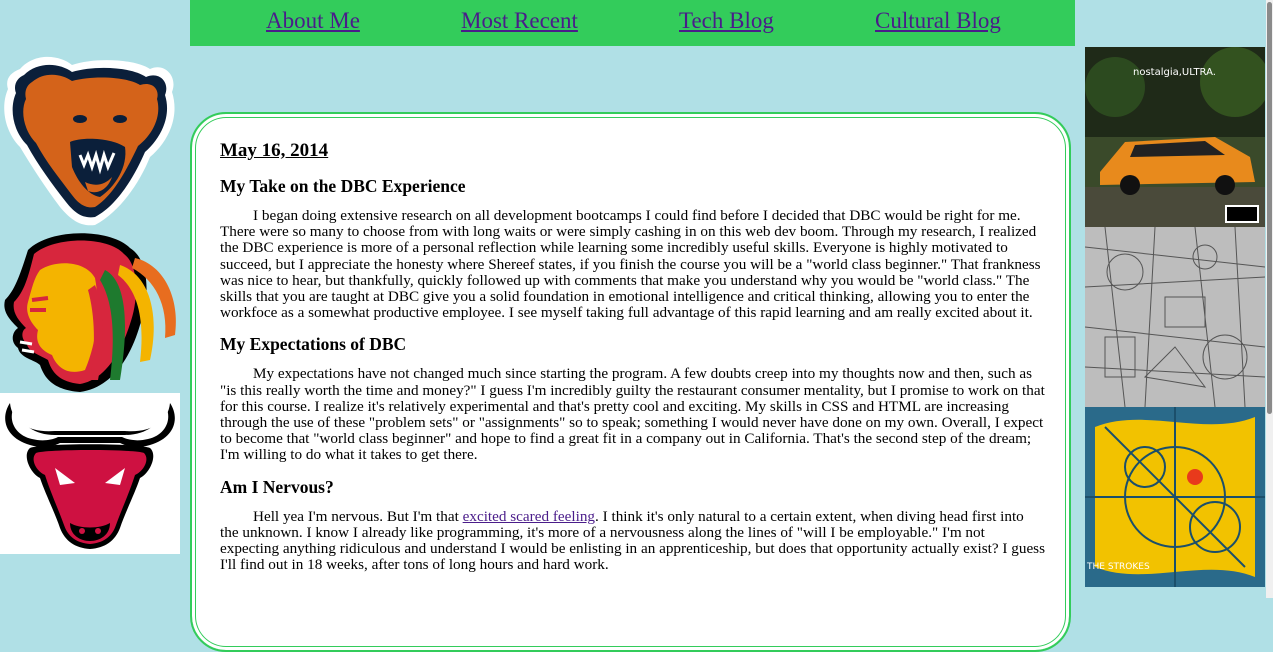 This screenshot has width=1273, height=652. Describe the element at coordinates (938, 21) in the screenshot. I see `nav-link-cultural-blog: Cultural Blog` at that location.